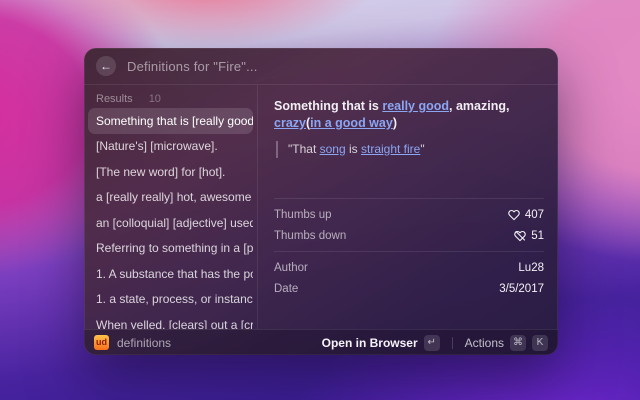 The height and width of the screenshot is (400, 640). I want to click on results-count: 10, so click(154, 99).